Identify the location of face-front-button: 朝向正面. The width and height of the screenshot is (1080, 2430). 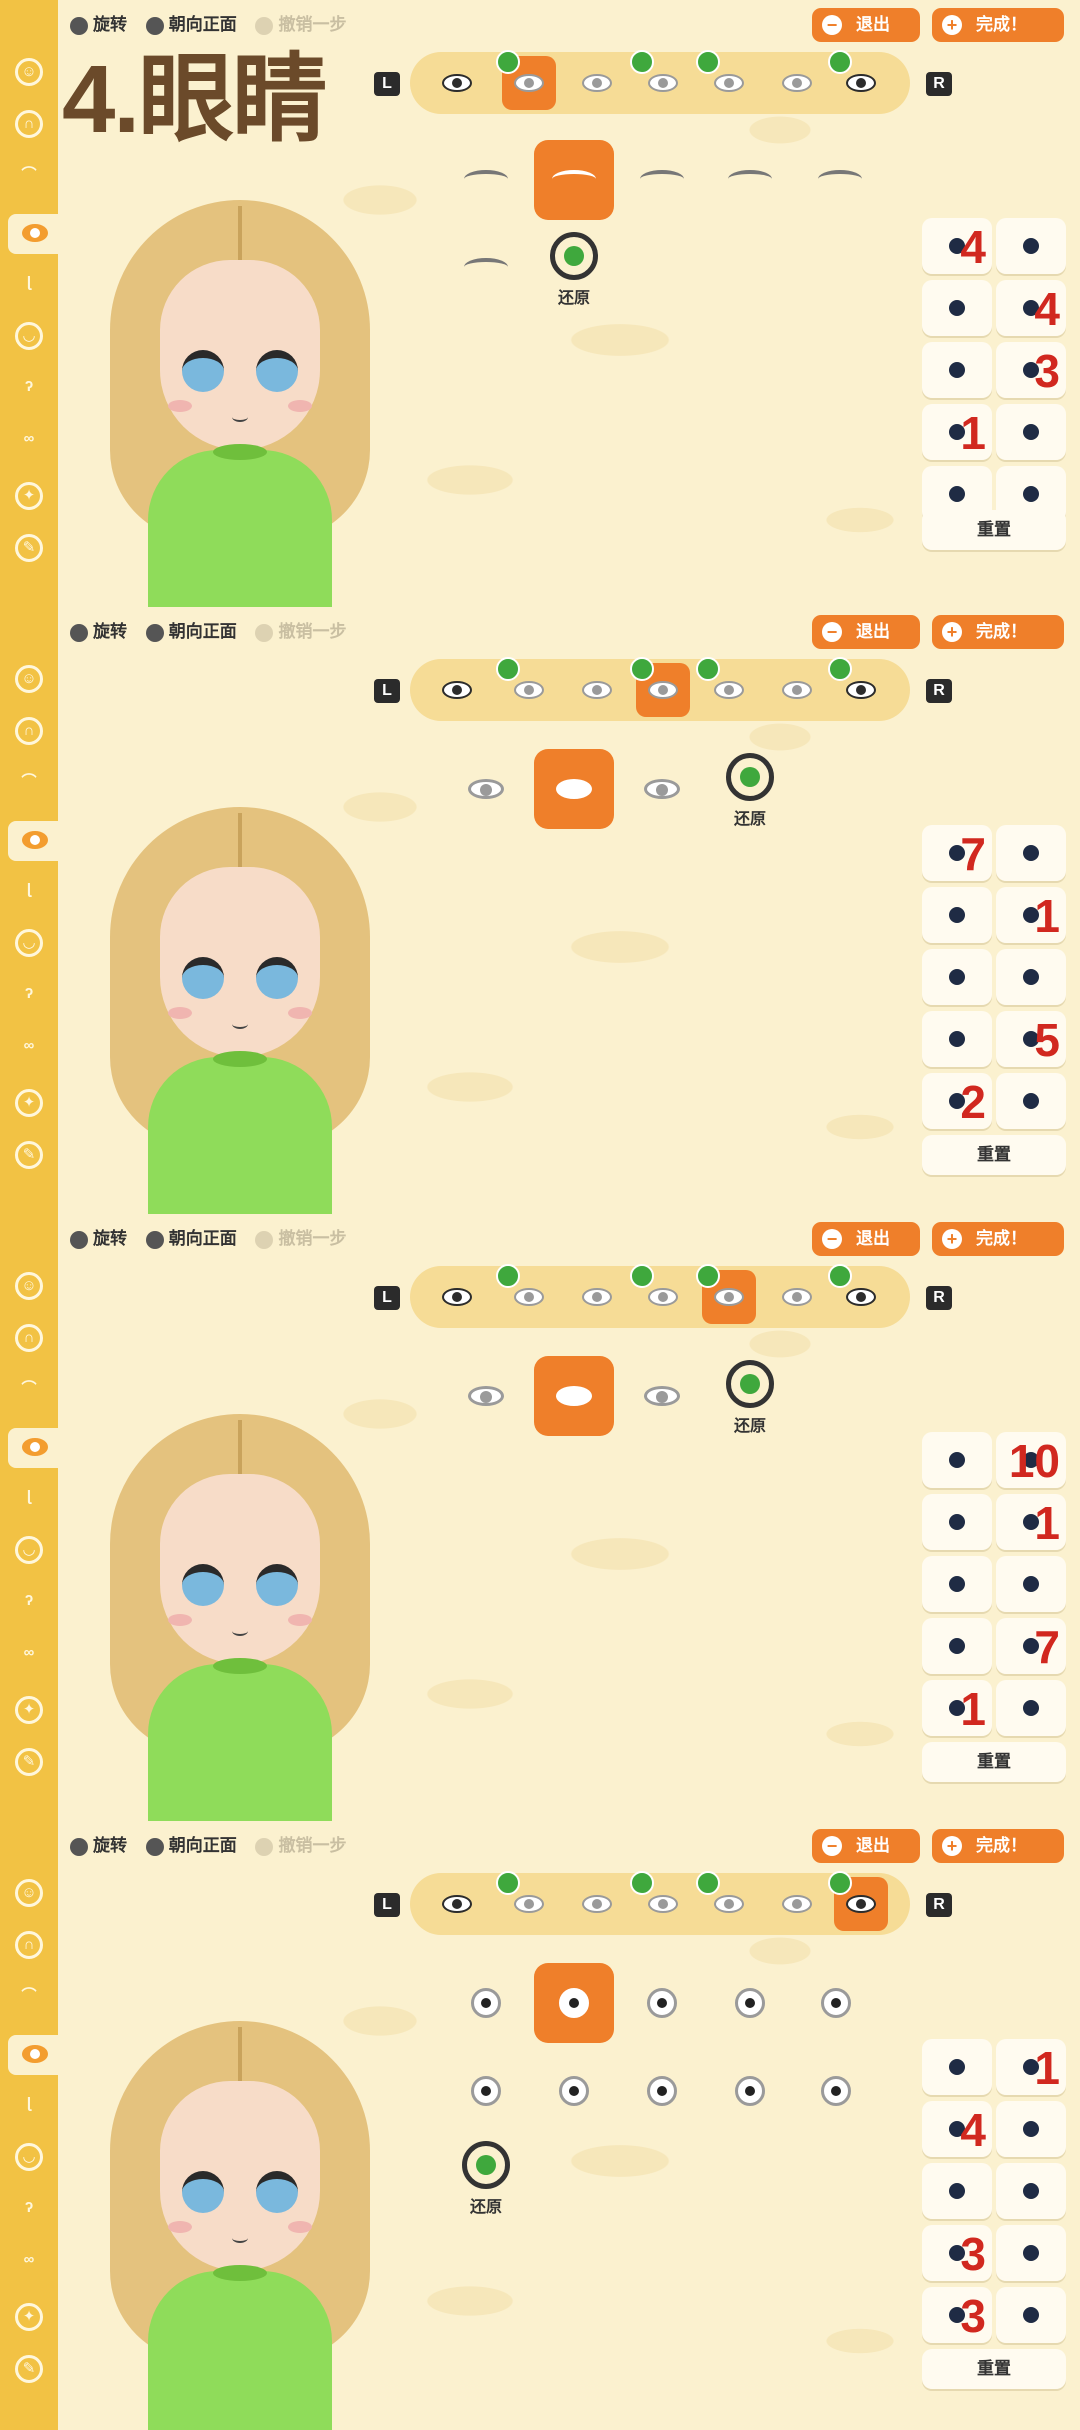
(191, 22).